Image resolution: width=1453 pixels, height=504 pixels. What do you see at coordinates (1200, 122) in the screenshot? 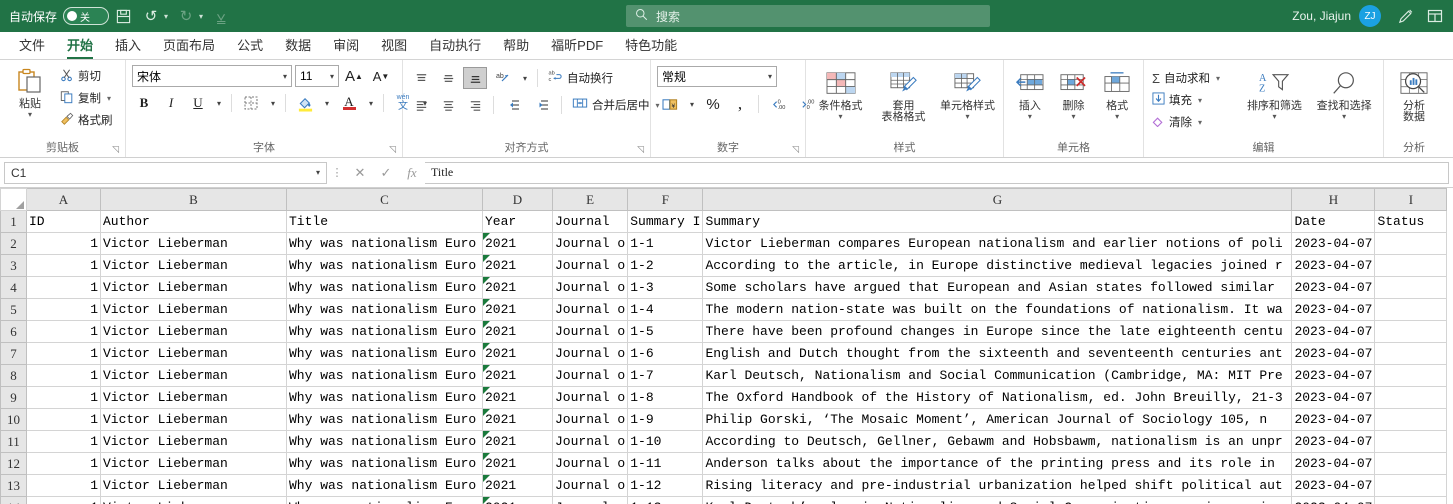
I see `clear-dropdown-icon: ▾` at bounding box center [1200, 122].